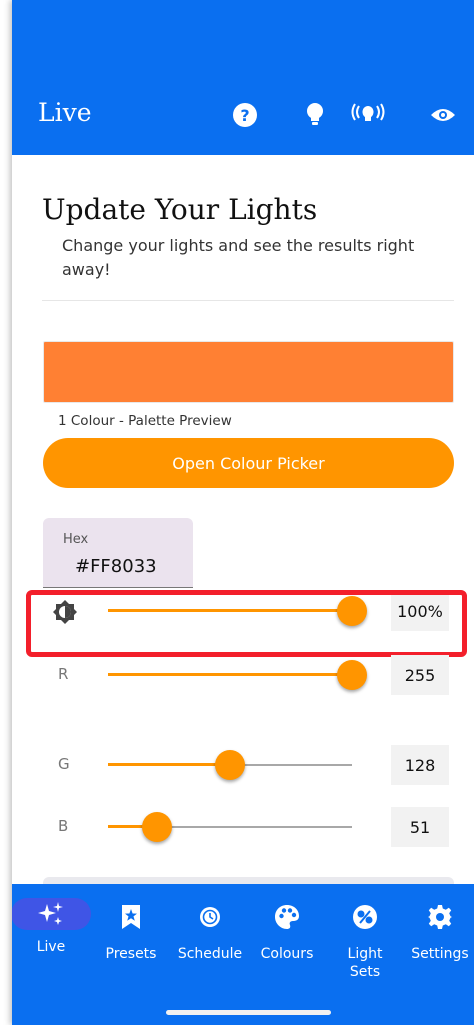 The width and height of the screenshot is (474, 1025). Describe the element at coordinates (368, 115) in the screenshot. I see `broadcast-light-icon` at that location.